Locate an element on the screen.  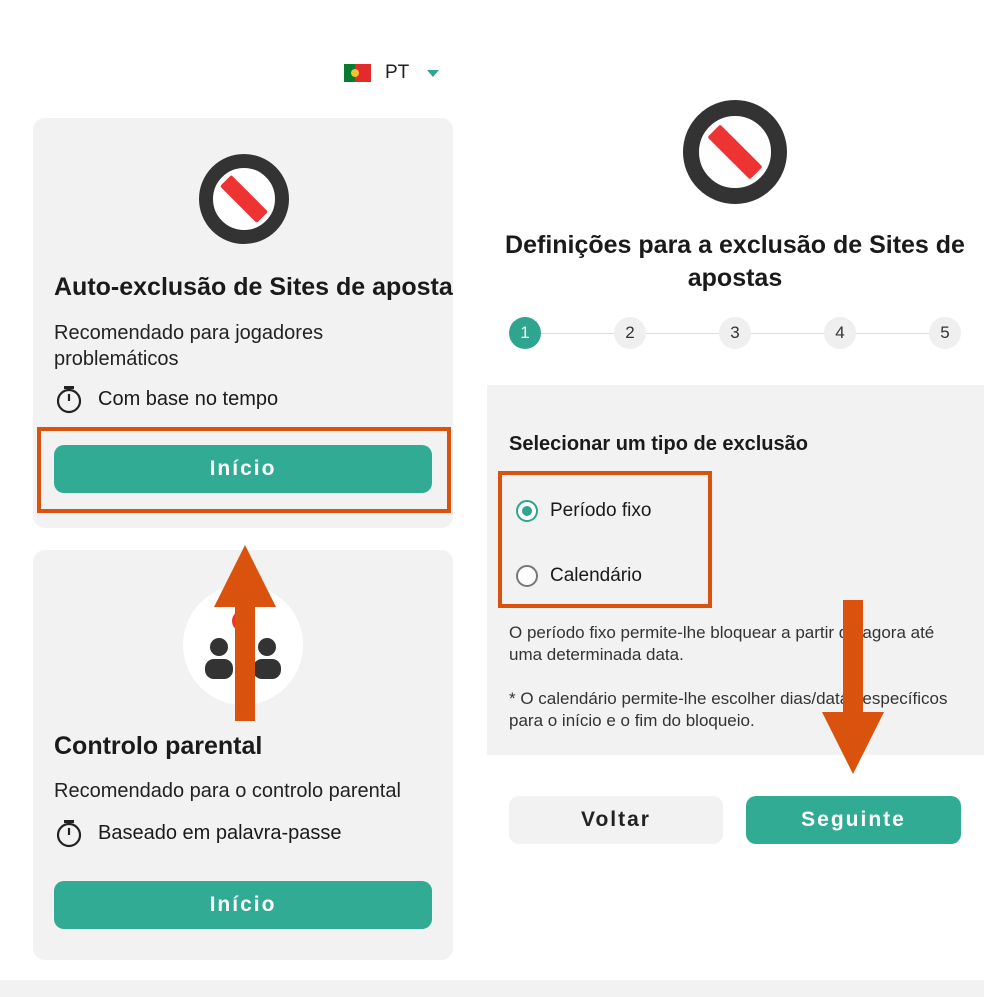
card-meta-label: Baseado em palavra-passe is located at coordinates (220, 832).